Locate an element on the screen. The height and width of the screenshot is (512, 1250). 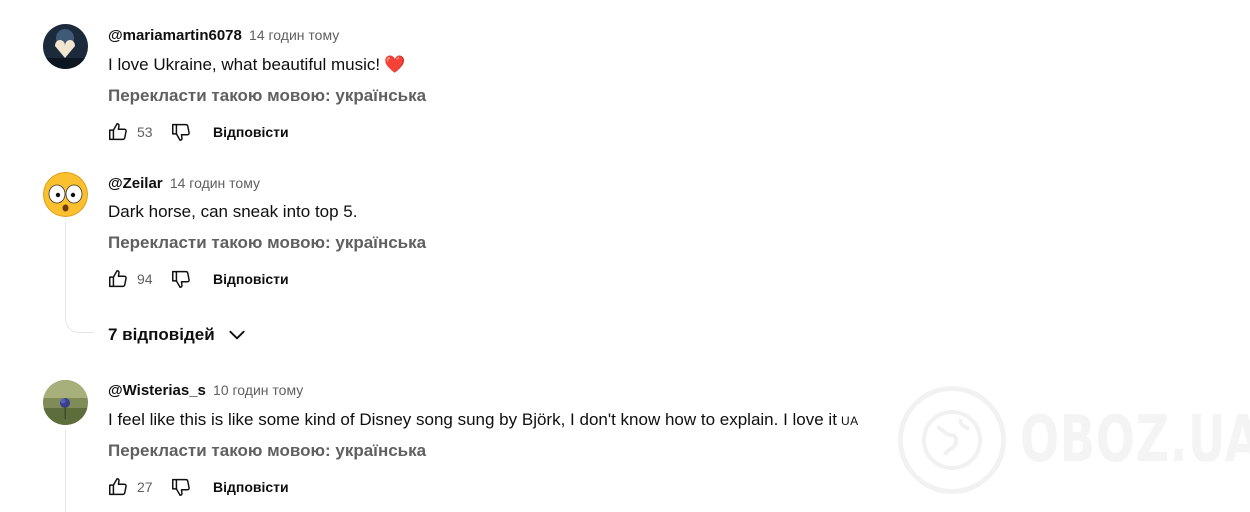
replies-count-label: 7 відповідей is located at coordinates (161, 334).